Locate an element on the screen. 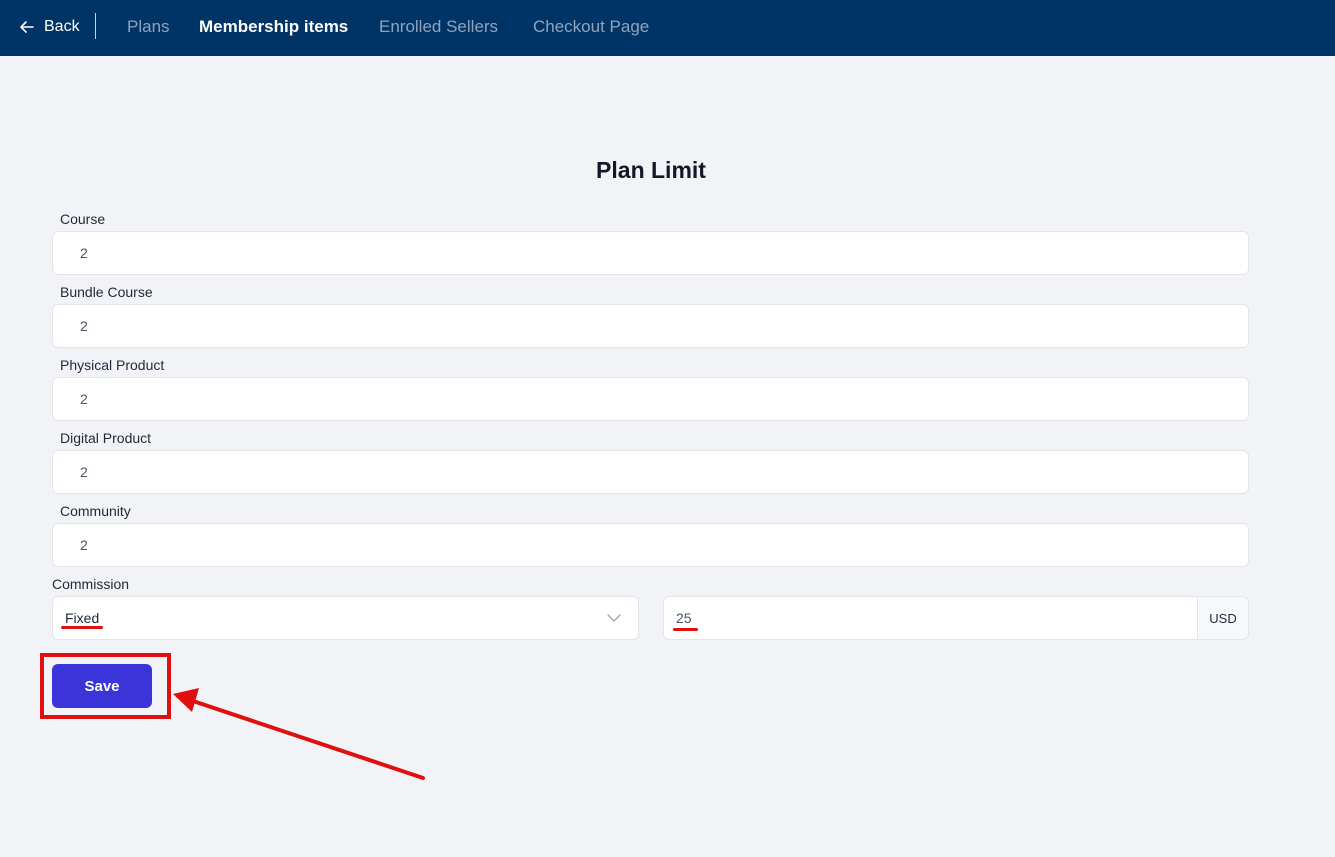 The height and width of the screenshot is (857, 1335). annotation-arrow is located at coordinates (299, 734).